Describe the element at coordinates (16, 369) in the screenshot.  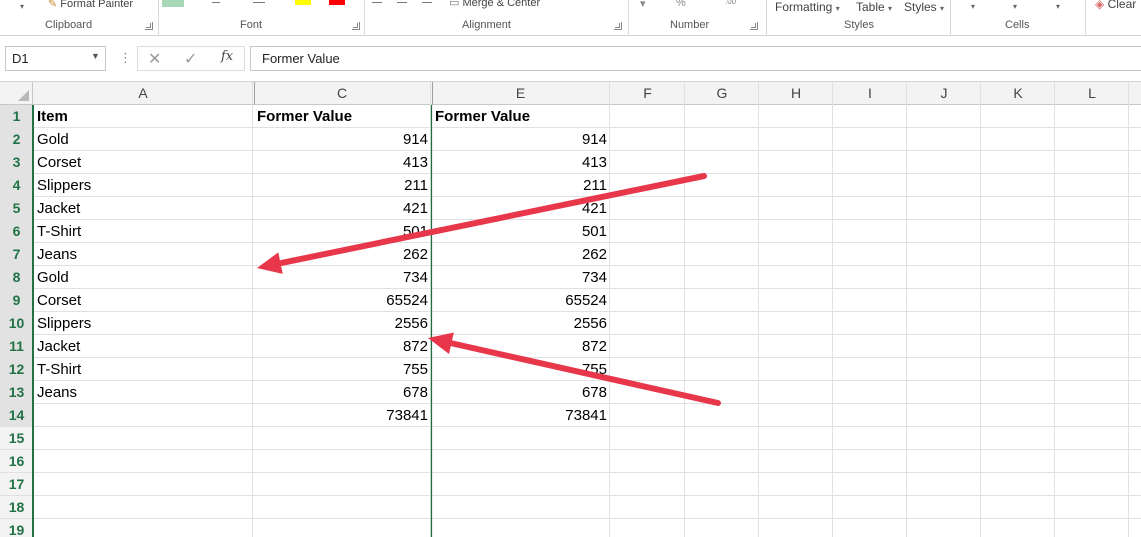
I see `row-header-12: 12` at that location.